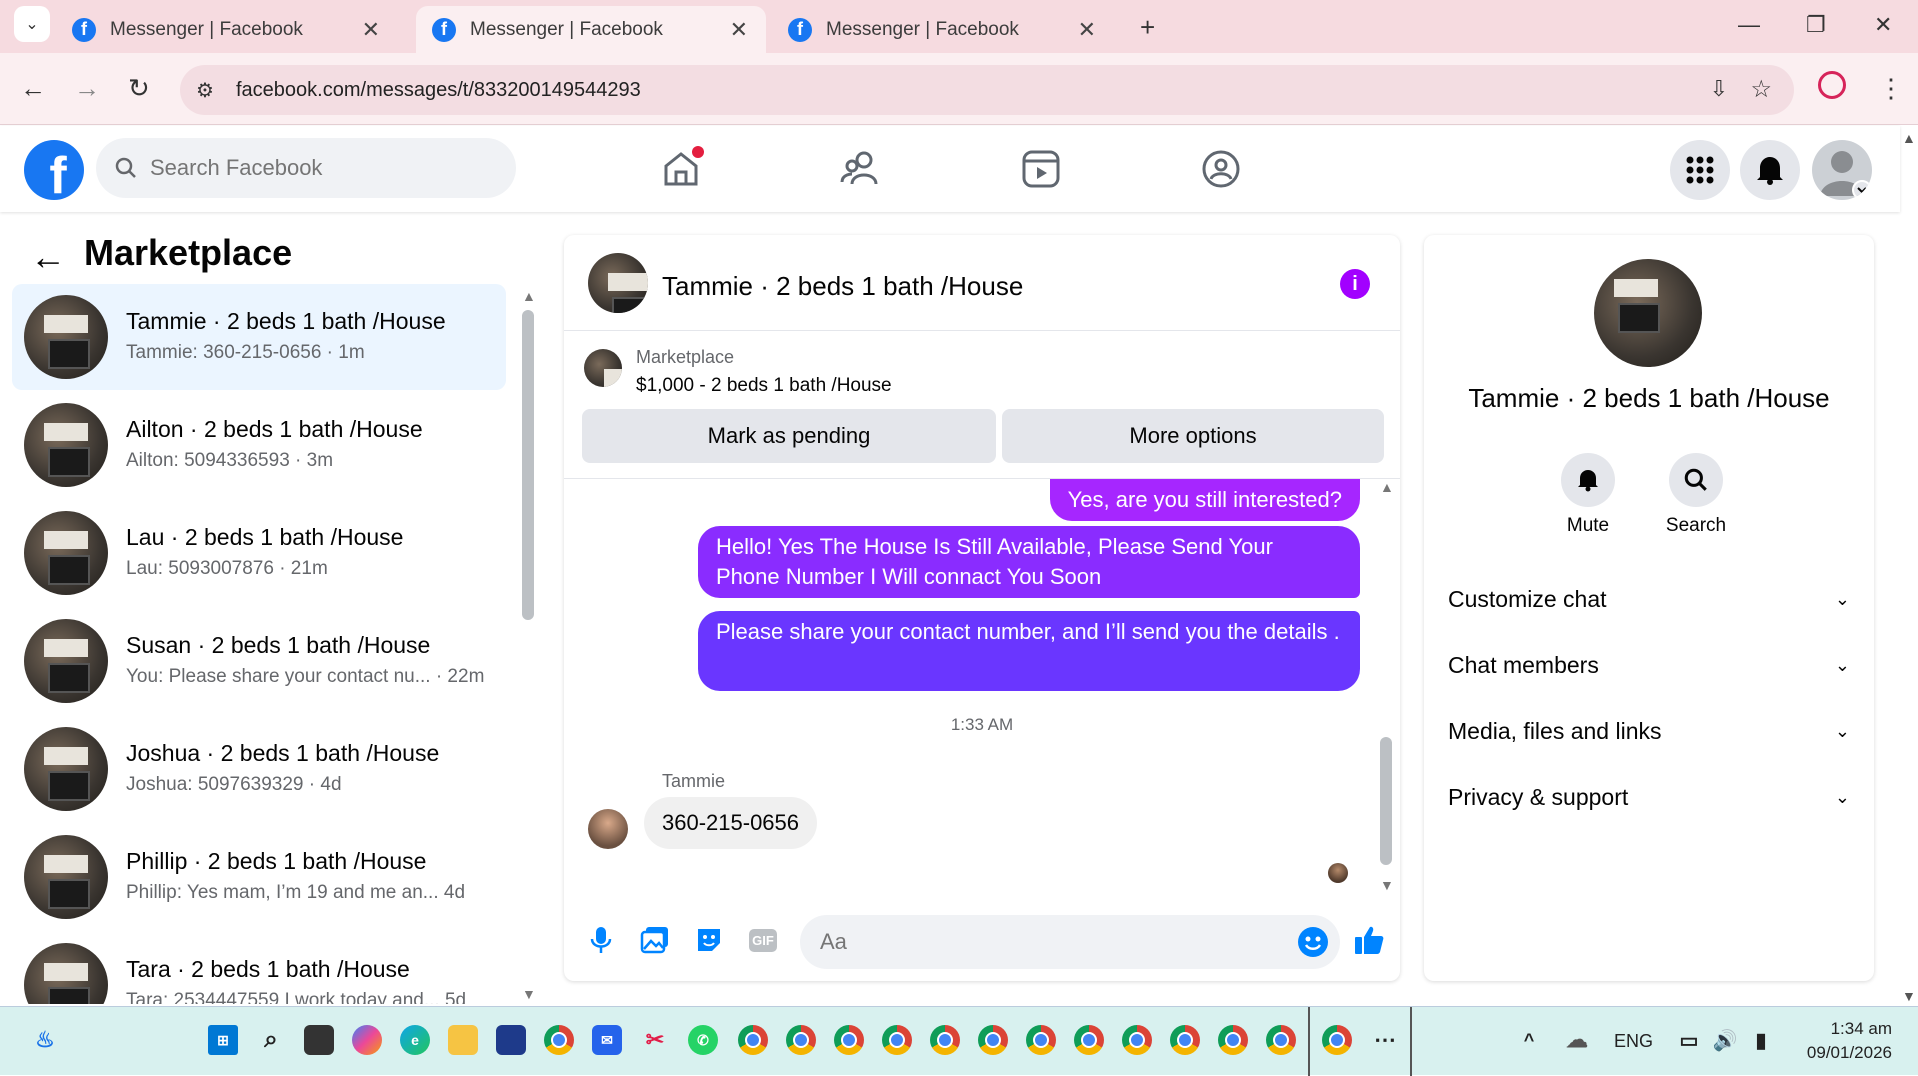  What do you see at coordinates (1648, 313) in the screenshot?
I see `avatar` at bounding box center [1648, 313].